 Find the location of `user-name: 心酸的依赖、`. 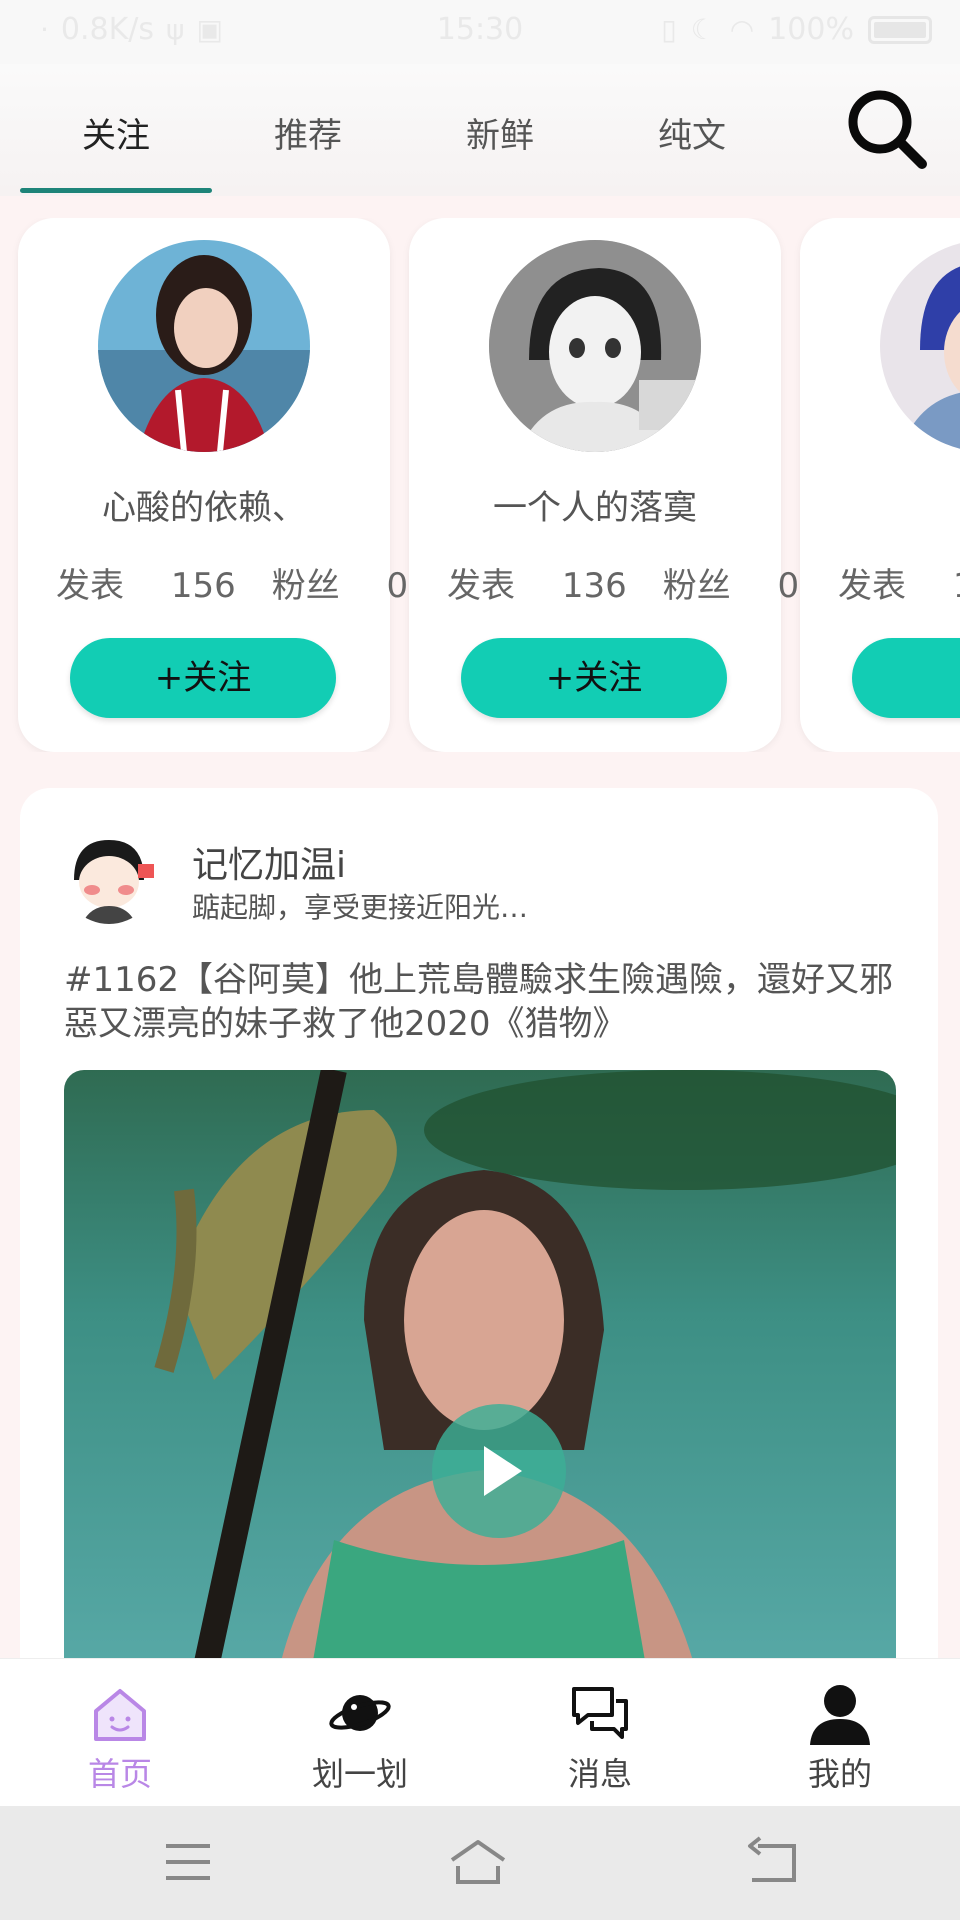

user-name: 心酸的依赖、 is located at coordinates (204, 504).